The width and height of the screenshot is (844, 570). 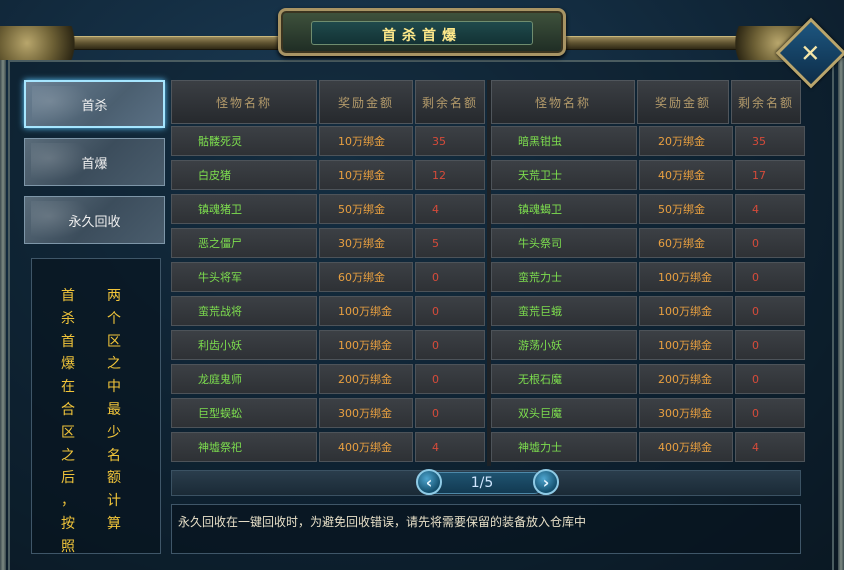 I want to click on note-char: 计, so click(x=114, y=501).